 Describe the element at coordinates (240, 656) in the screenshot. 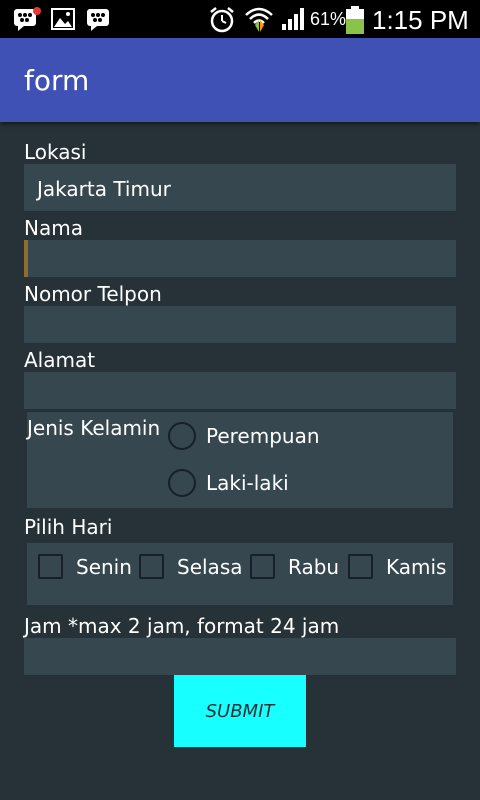

I see `jam-field` at that location.